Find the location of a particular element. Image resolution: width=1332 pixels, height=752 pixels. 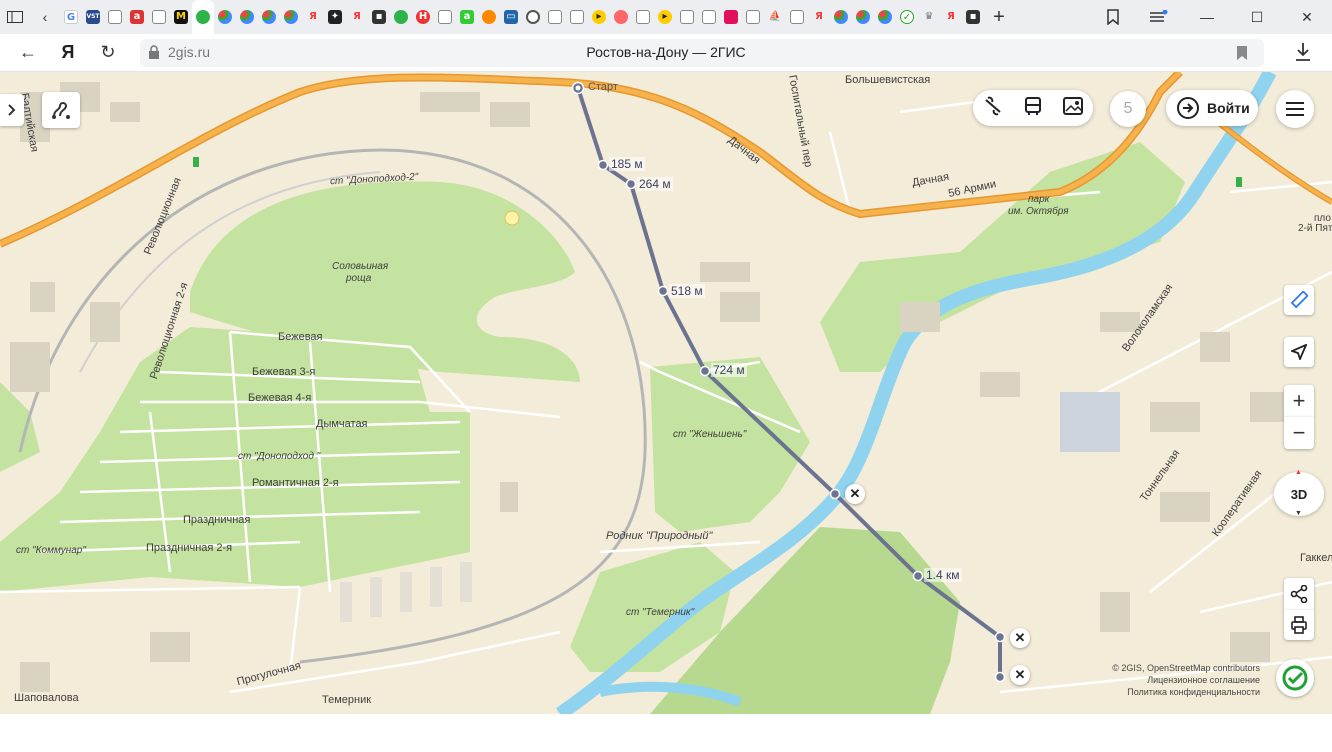

station-label: Темерник is located at coordinates (347, 700).